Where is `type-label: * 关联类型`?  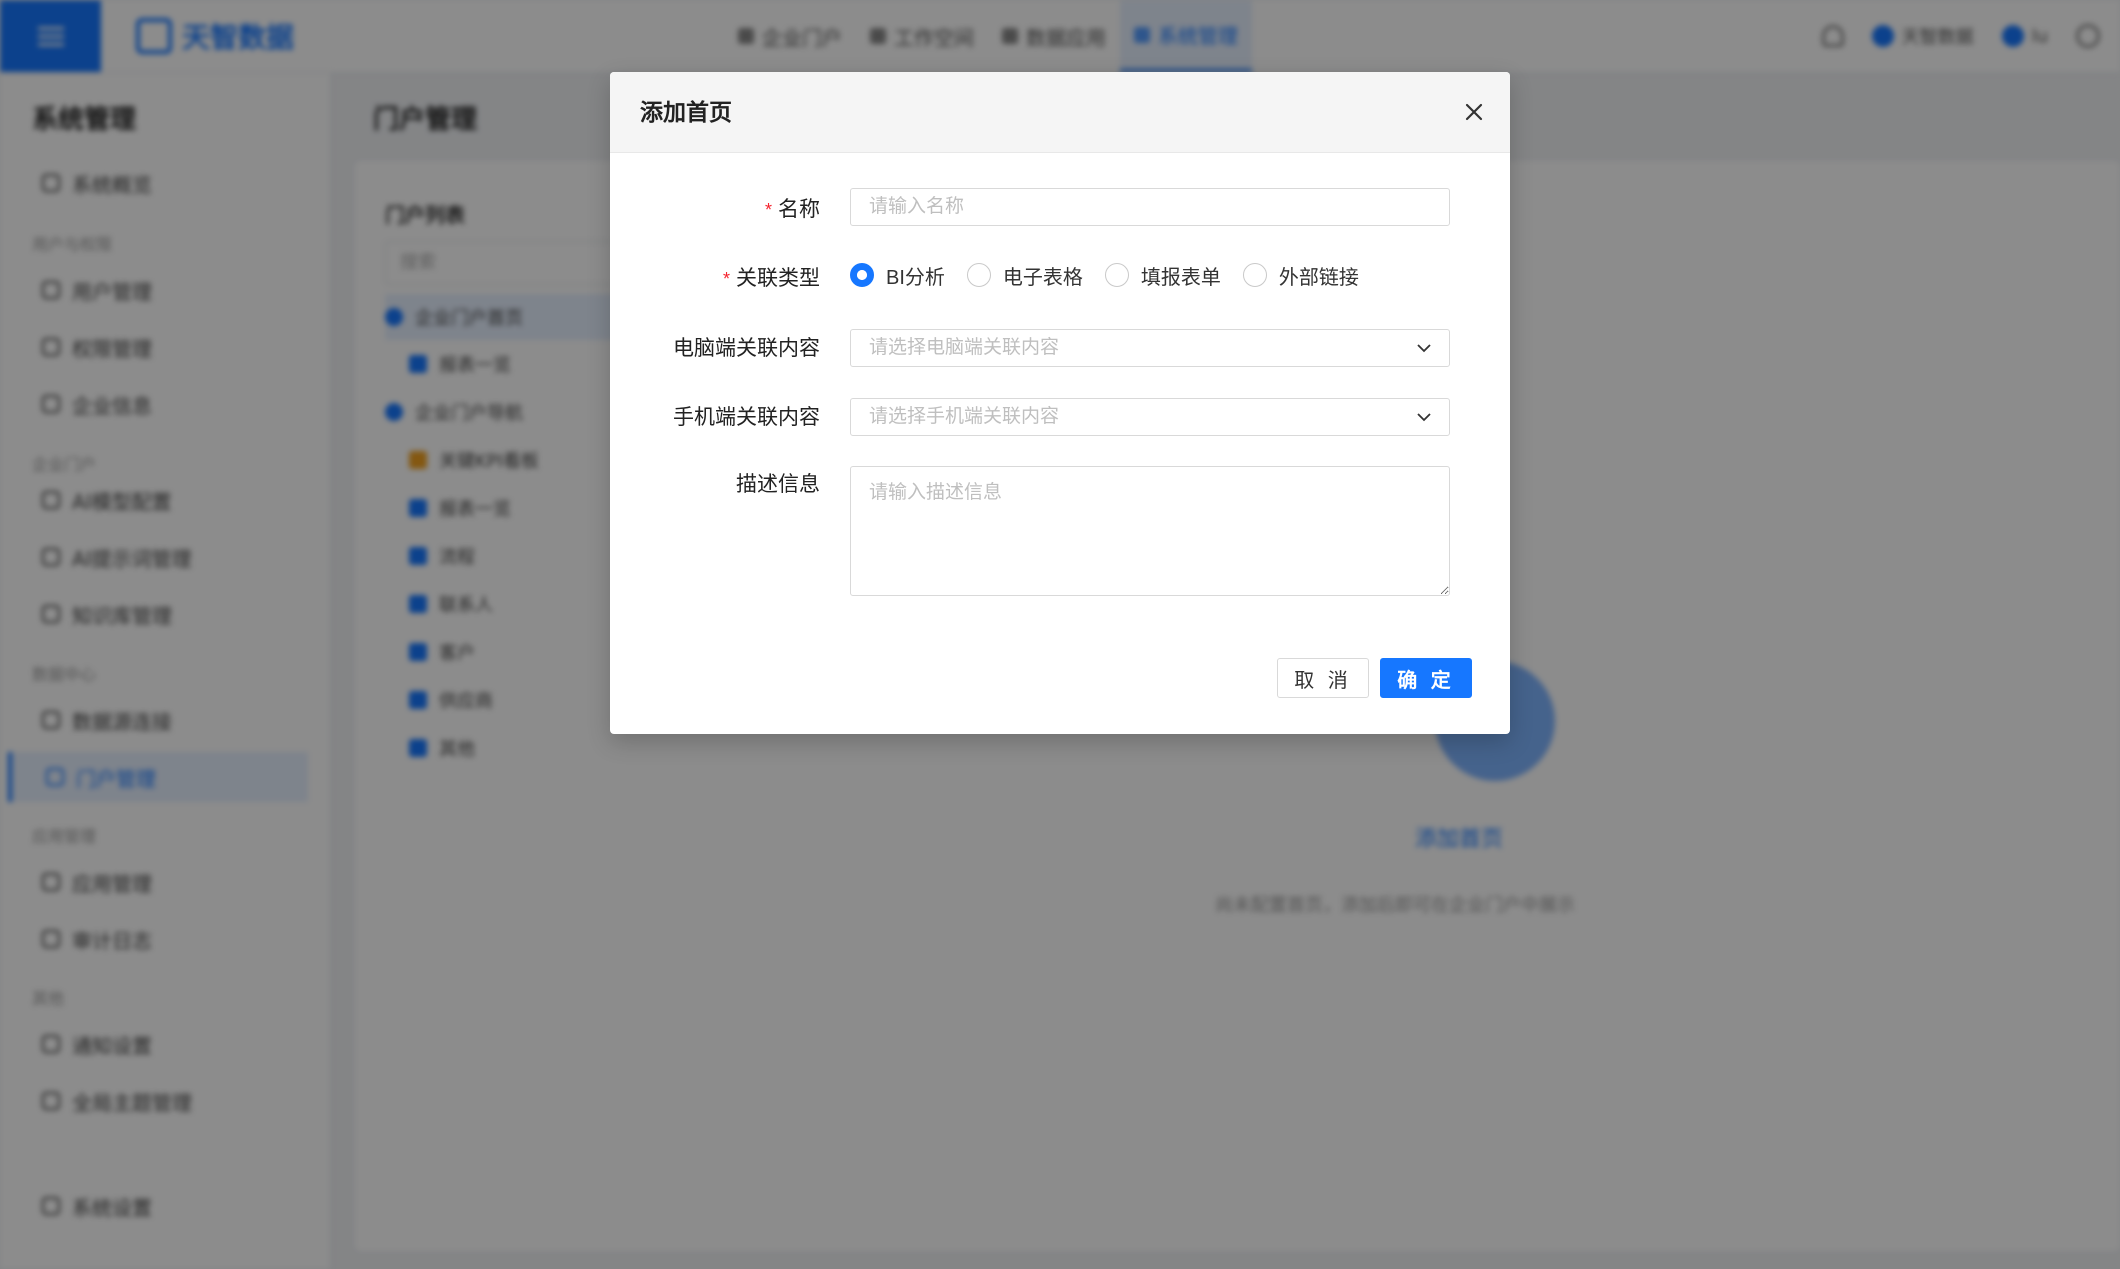 type-label: * 关联类型 is located at coordinates (771, 277).